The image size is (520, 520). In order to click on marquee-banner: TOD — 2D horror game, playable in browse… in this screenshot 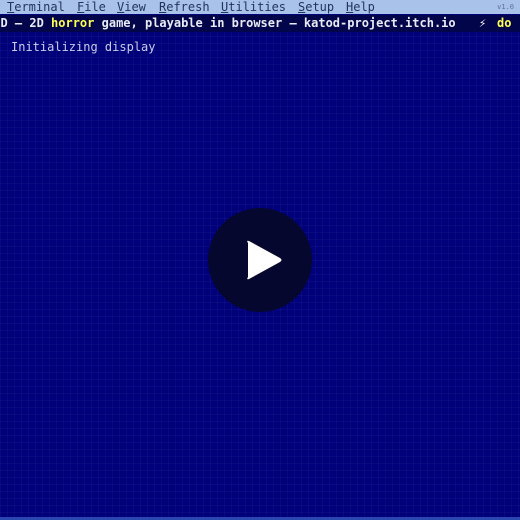, I will do `click(260, 23)`.